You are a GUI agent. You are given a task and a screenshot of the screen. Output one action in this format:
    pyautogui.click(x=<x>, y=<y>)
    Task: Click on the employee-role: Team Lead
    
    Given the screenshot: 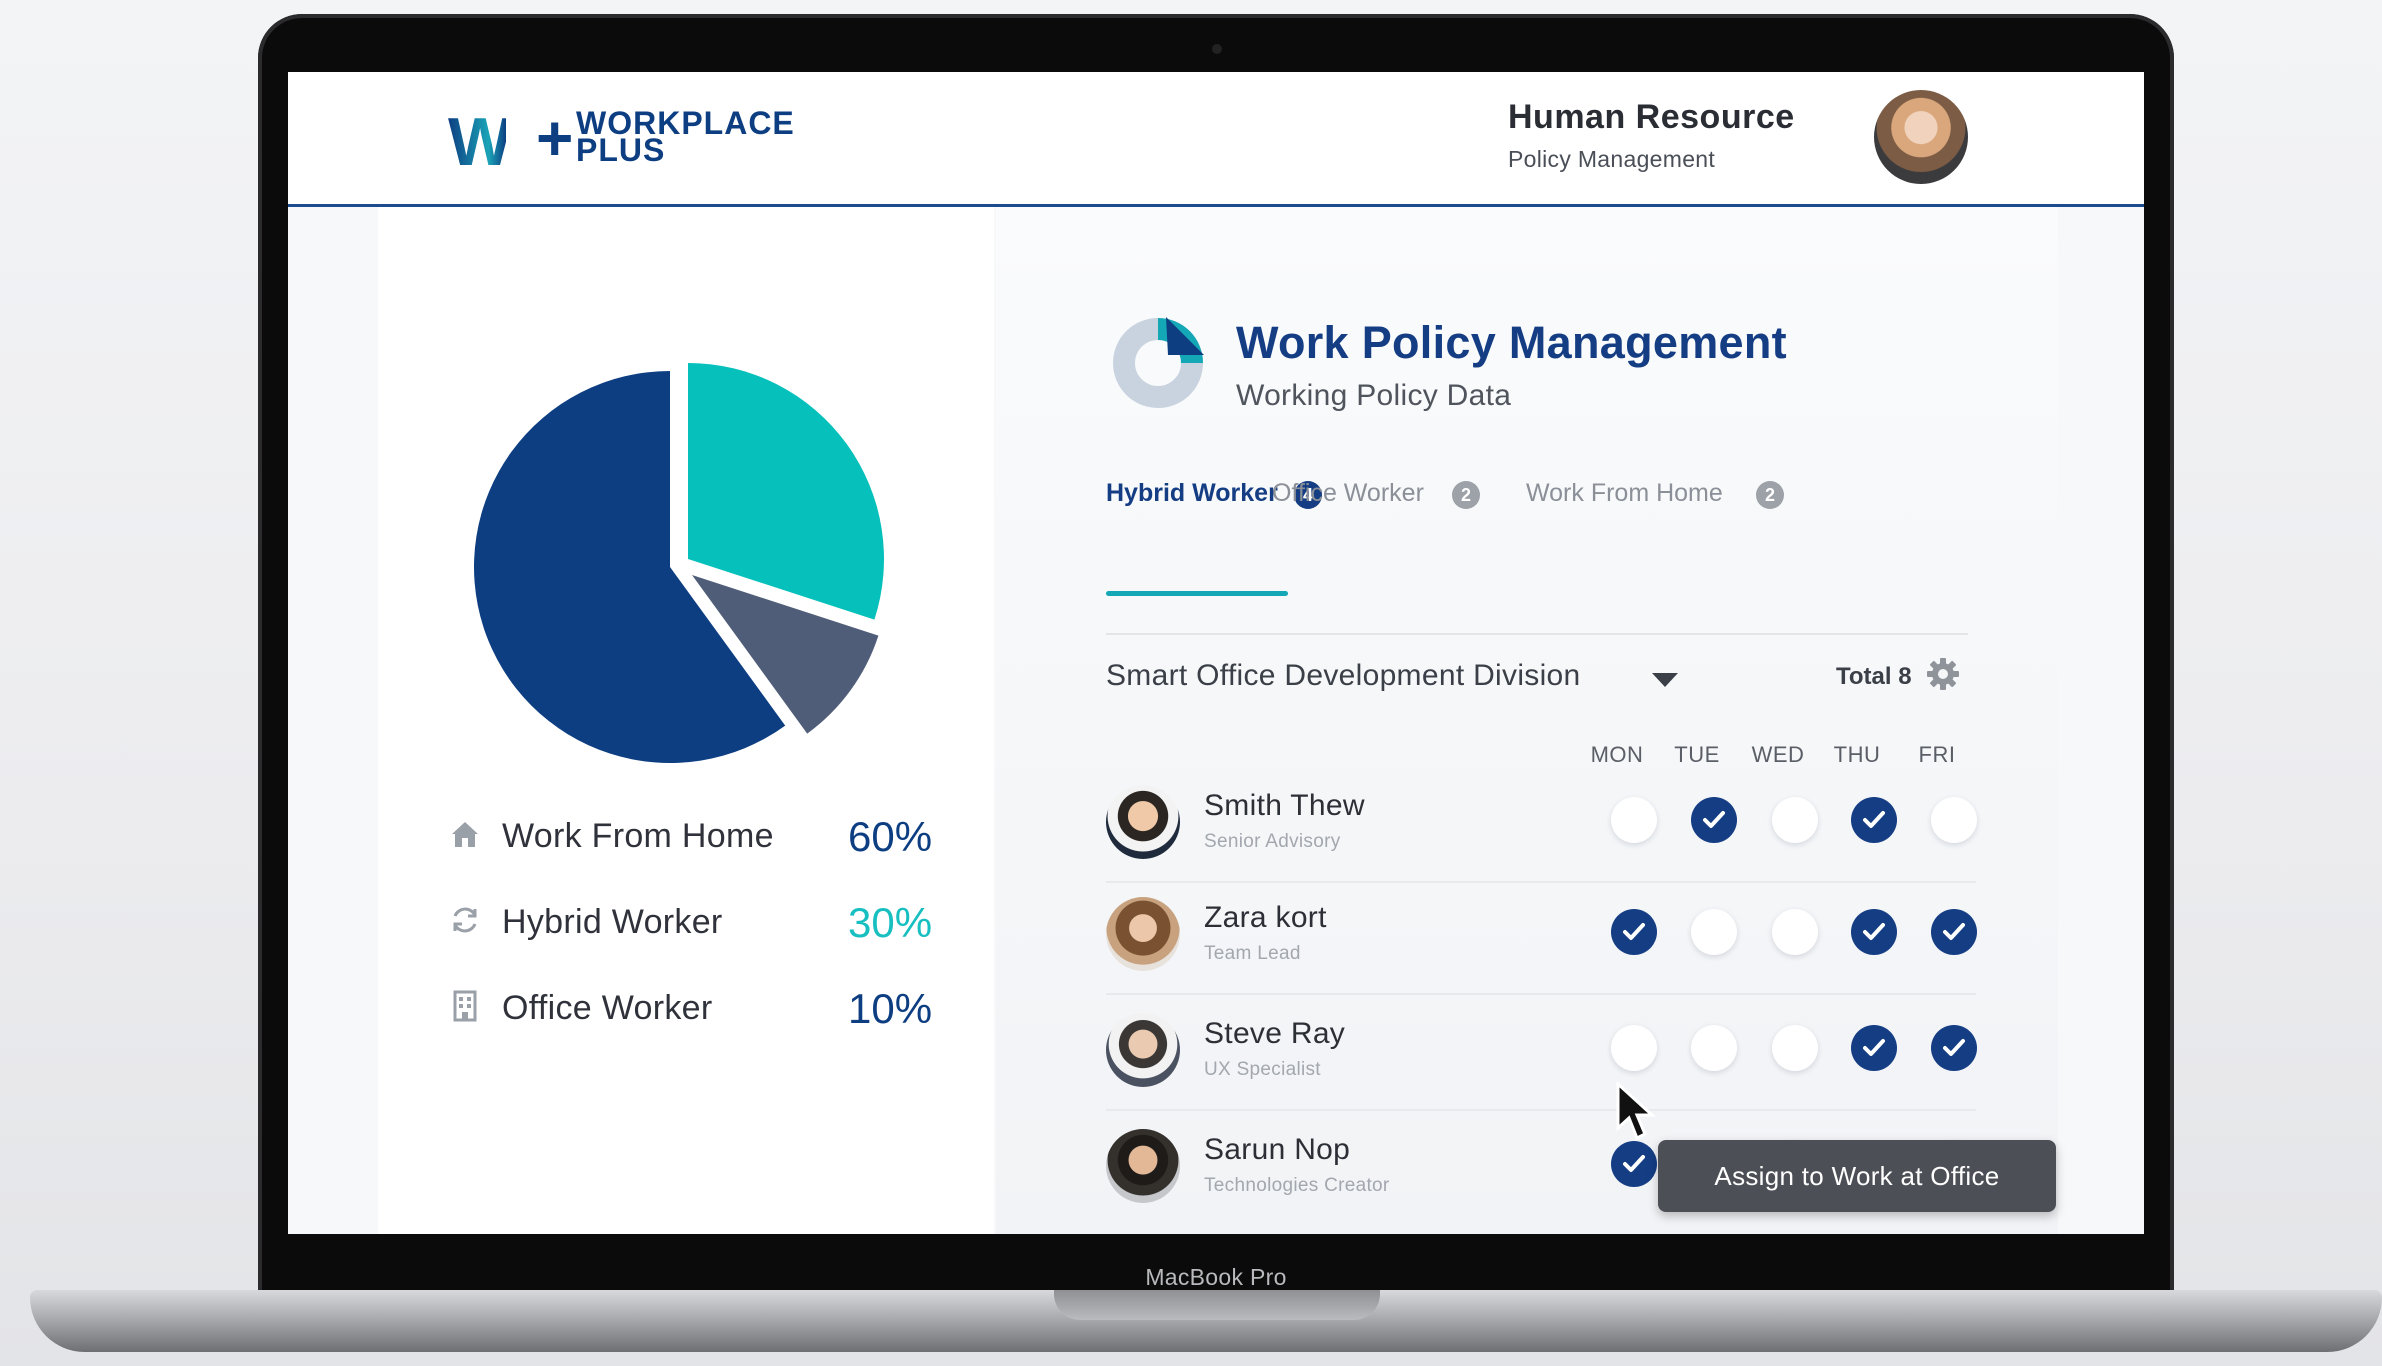 What is the action you would take?
    pyautogui.click(x=1252, y=953)
    